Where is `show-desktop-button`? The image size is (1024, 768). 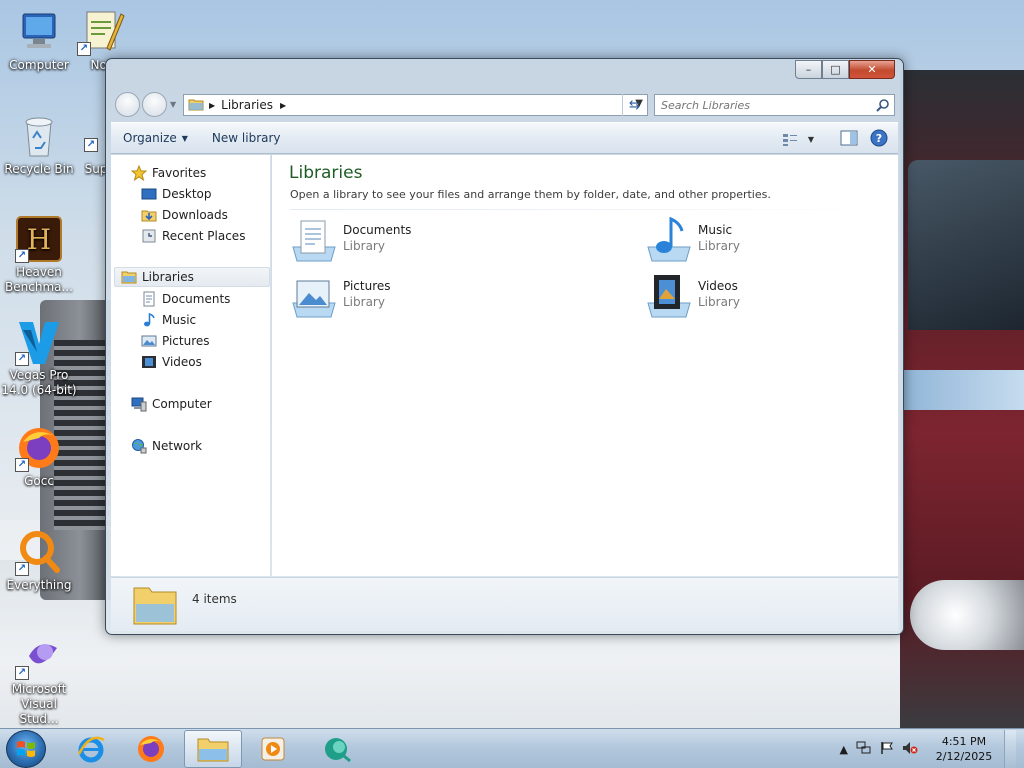
show-desktop-button is located at coordinates (1010, 749).